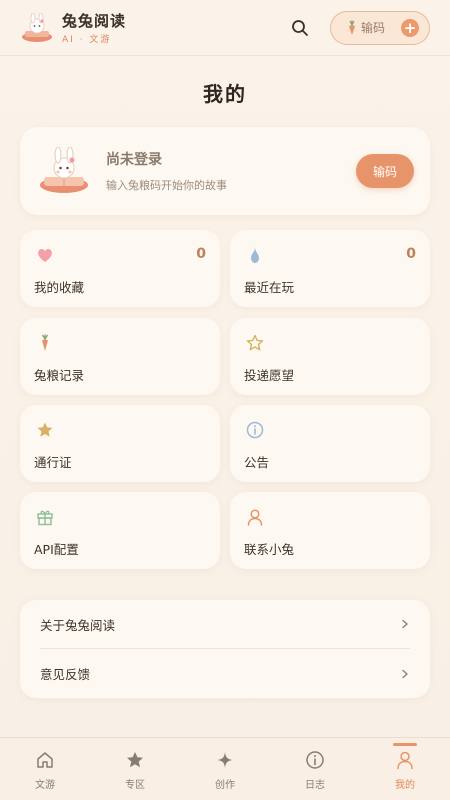 The image size is (450, 800). I want to click on tile-label: 我的收藏, so click(59, 287).